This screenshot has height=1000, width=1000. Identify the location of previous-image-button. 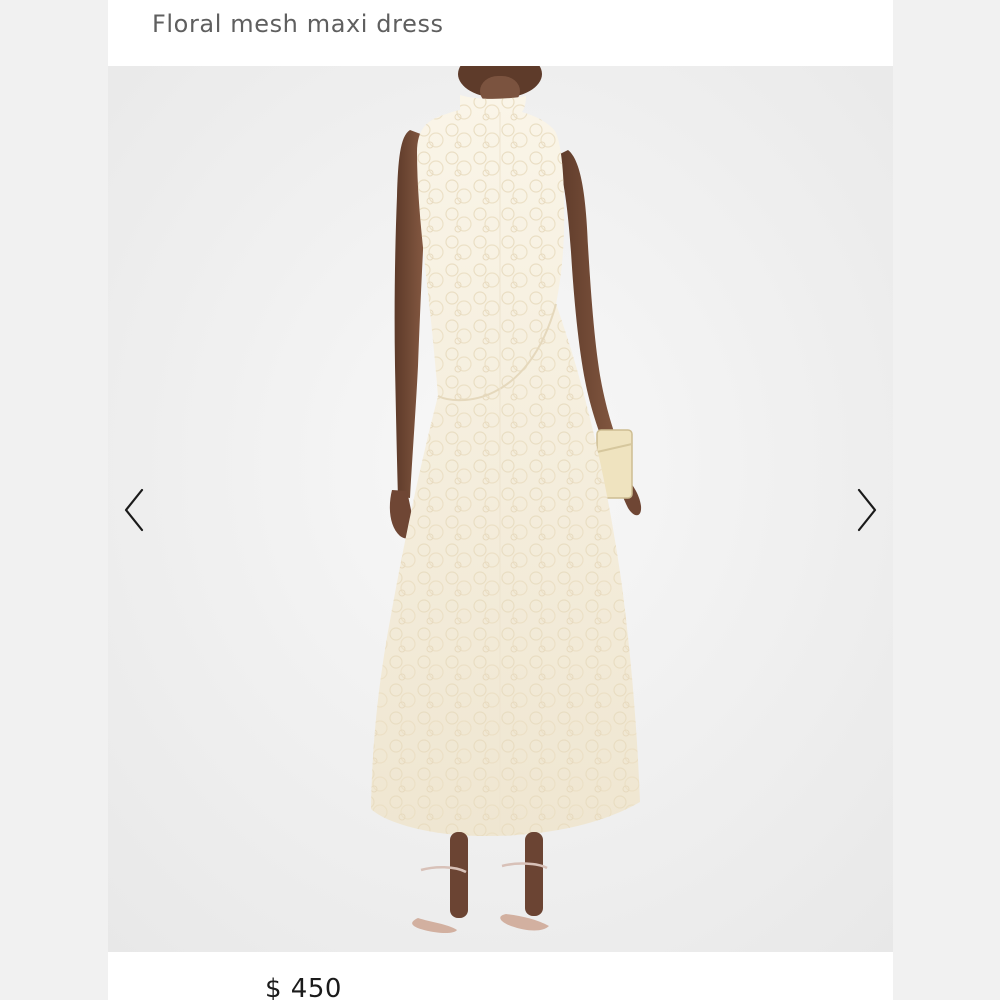
(136, 510).